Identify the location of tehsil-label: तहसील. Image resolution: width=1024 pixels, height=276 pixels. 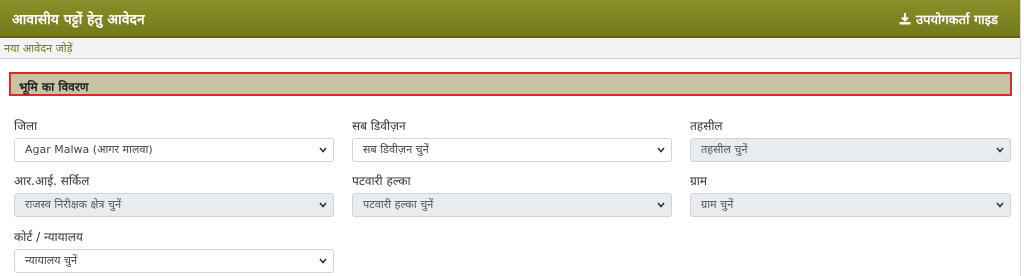
(706, 126).